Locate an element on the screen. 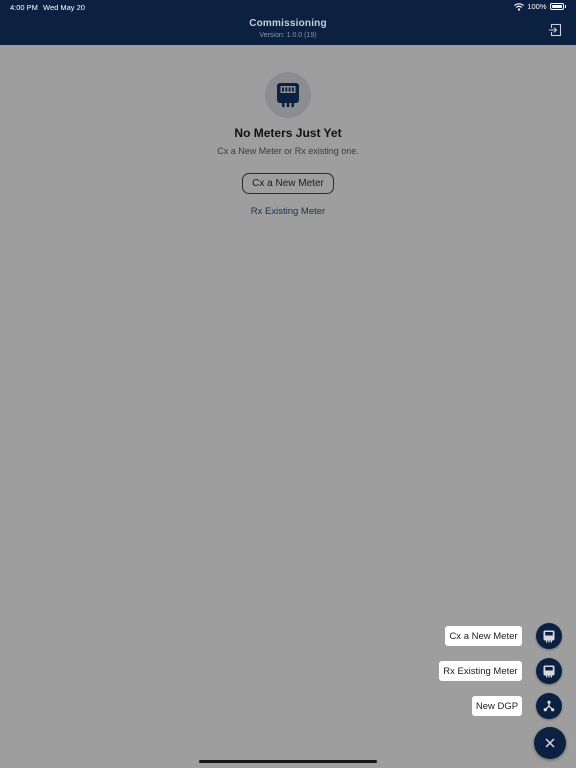  page-title: Commissioning is located at coordinates (288, 23).